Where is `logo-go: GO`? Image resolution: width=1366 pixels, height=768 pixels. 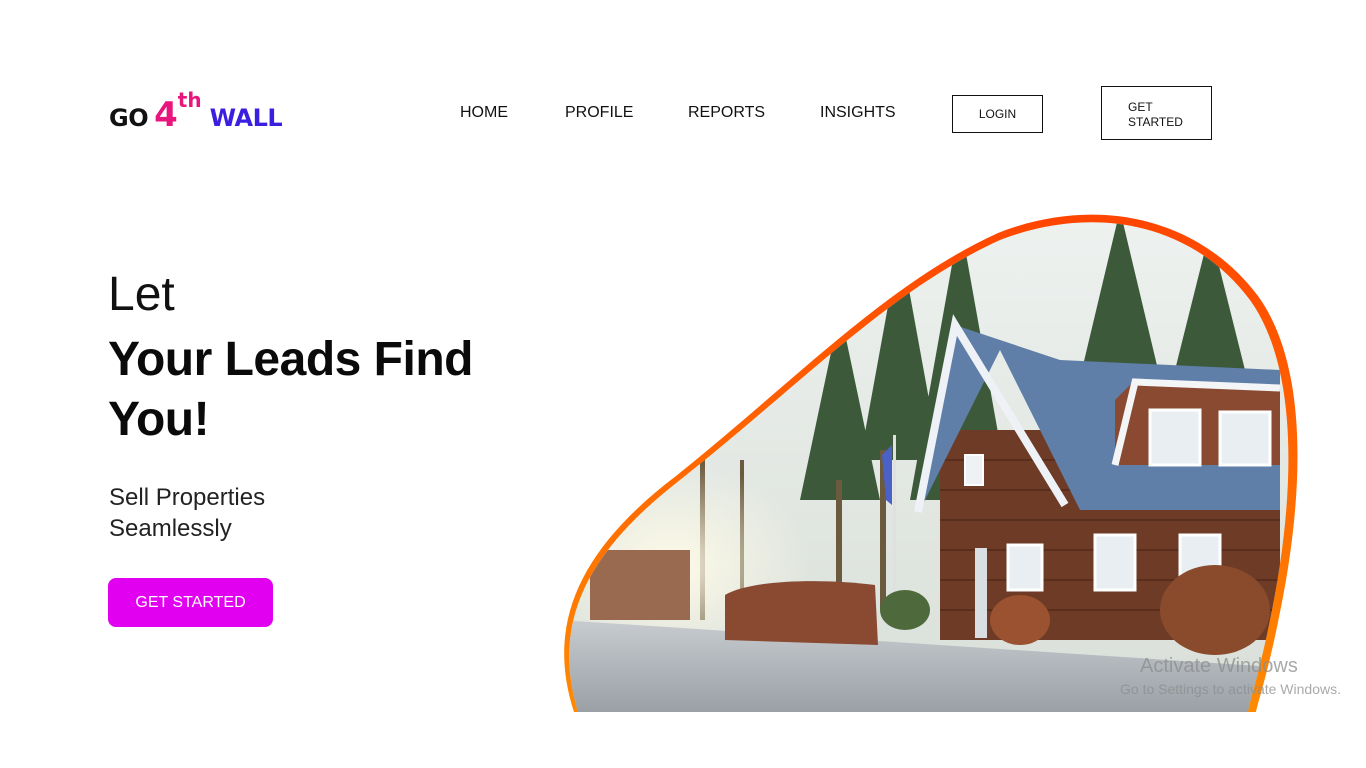 logo-go: GO is located at coordinates (129, 118).